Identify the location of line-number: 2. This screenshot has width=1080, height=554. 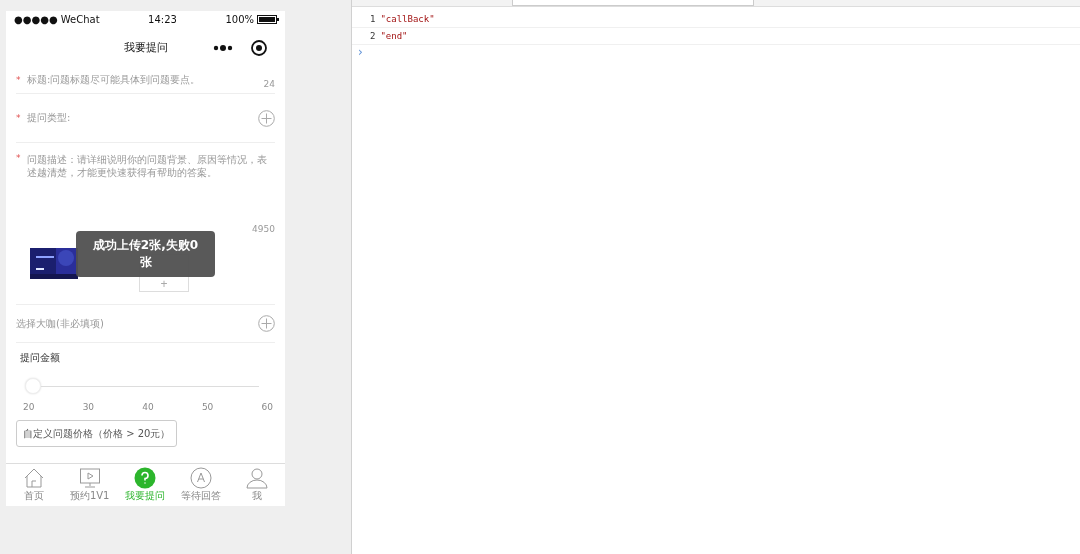
(373, 36).